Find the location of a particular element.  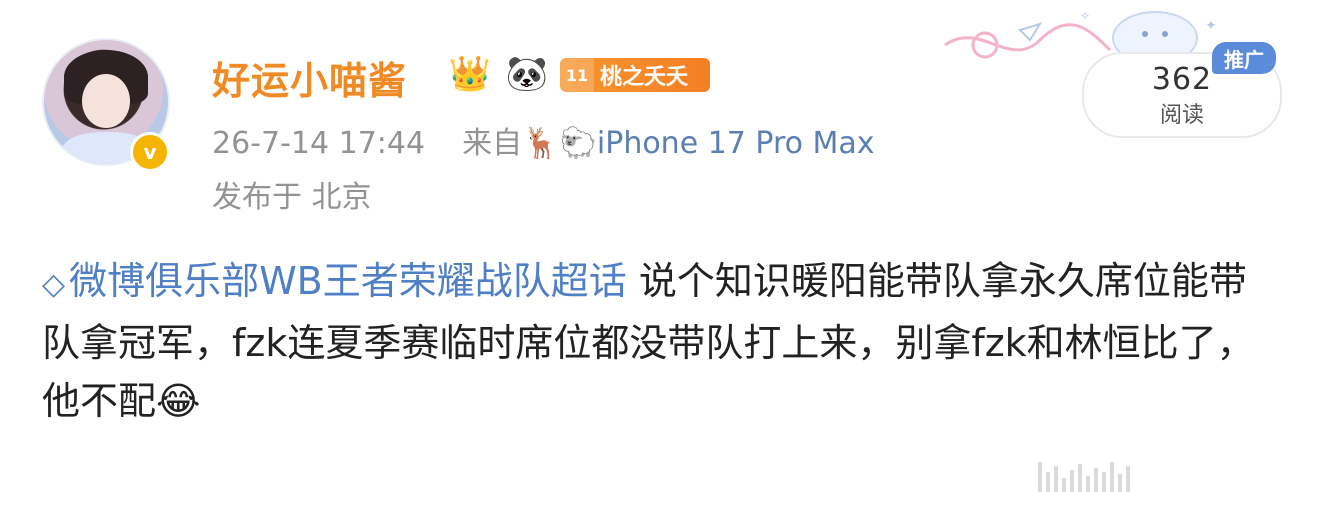

crown-icon: 👑 is located at coordinates (470, 74).